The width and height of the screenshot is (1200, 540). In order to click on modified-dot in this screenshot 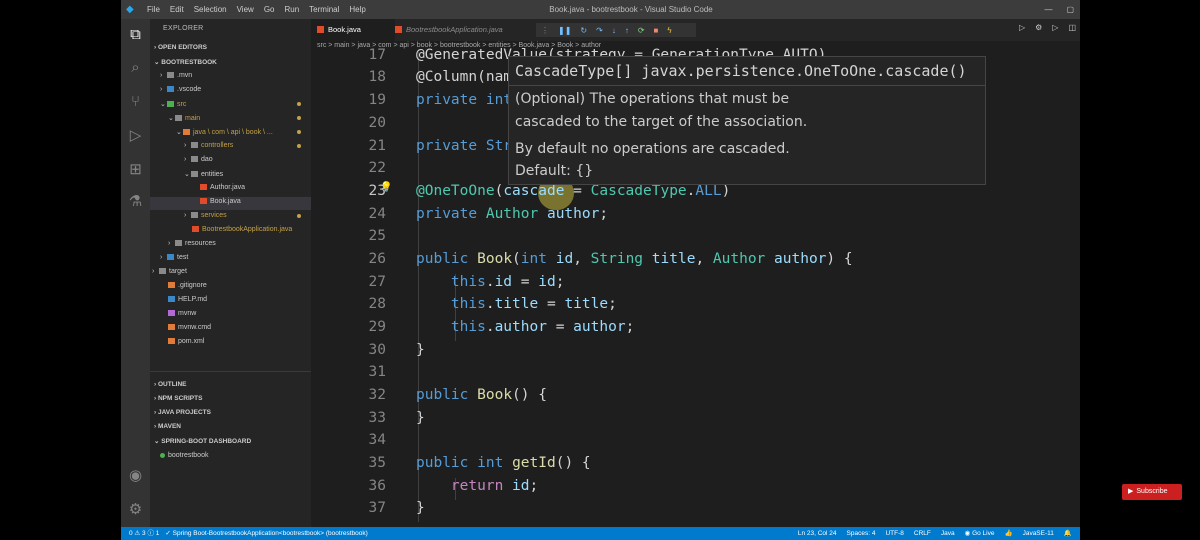, I will do `click(299, 216)`.